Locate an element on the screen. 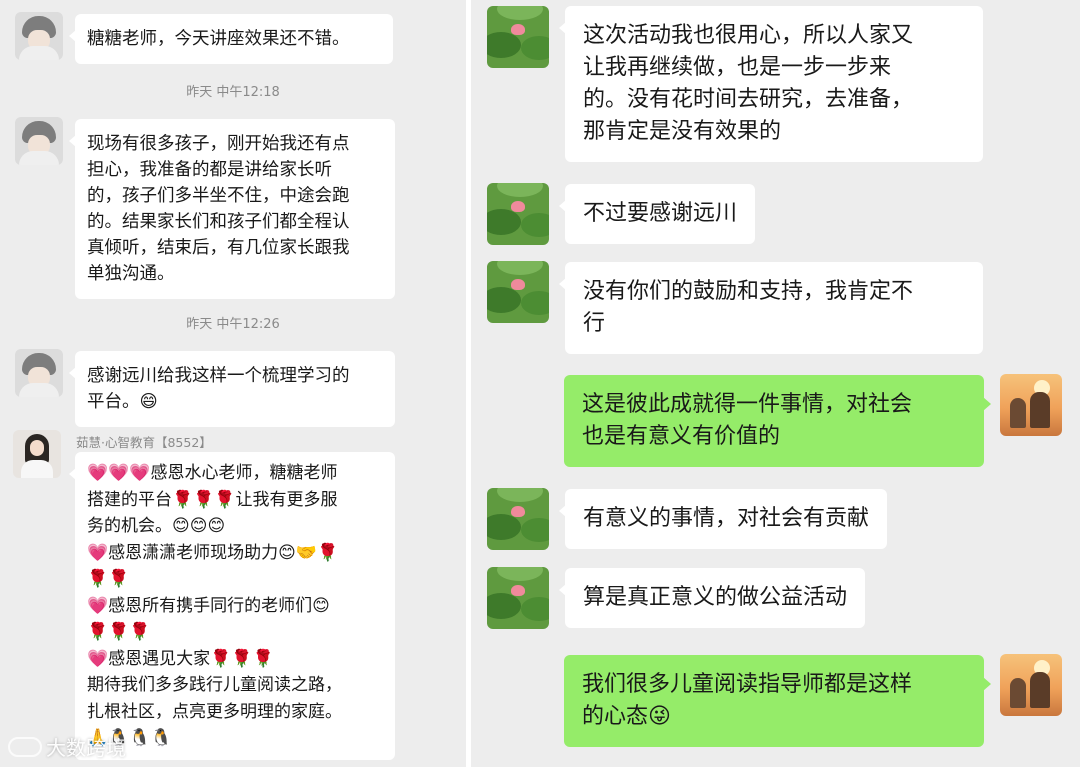 Image resolution: width=1080 pixels, height=767 pixels. chat-message-9: 有意义的事情，对社会有贡献 is located at coordinates (723, 519).